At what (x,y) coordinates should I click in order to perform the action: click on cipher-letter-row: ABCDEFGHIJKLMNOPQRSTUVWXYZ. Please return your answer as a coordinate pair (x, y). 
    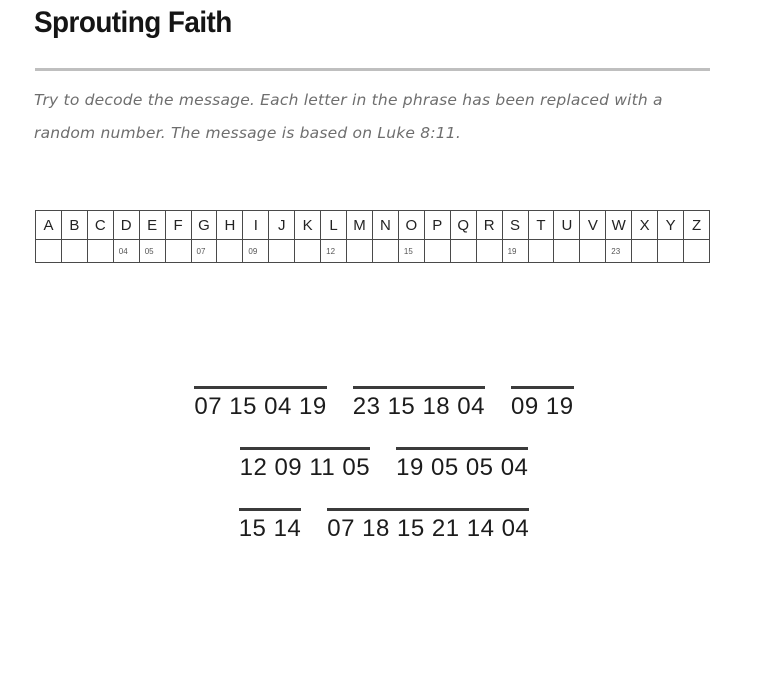
    Looking at the image, I should click on (372, 225).